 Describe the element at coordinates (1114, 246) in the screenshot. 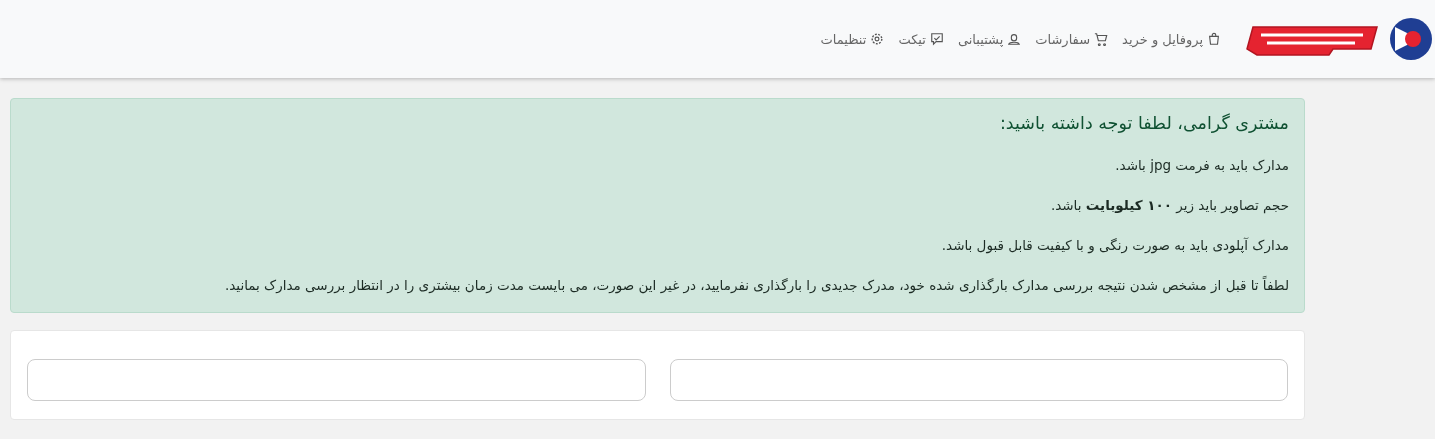

I see `alert-text: مدارک آپلودی باید به صورت رنگی و با کیفیت قابل قبول باشد.` at that location.